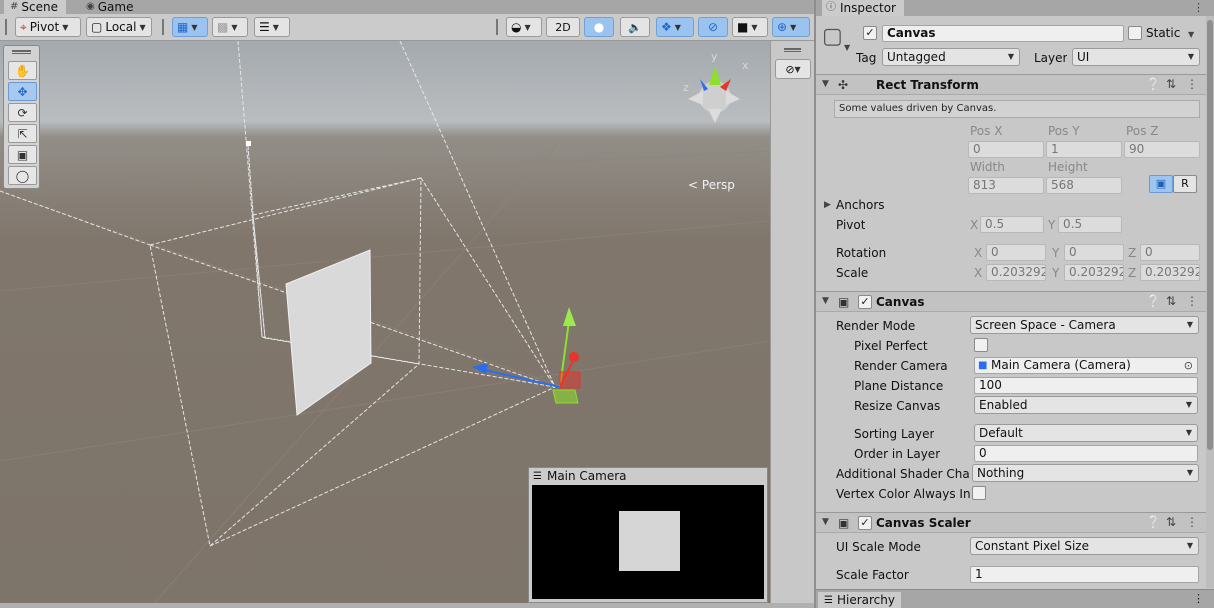 This screenshot has height=608, width=1214. What do you see at coordinates (860, 205) in the screenshot?
I see `anchors-label: Anchors` at bounding box center [860, 205].